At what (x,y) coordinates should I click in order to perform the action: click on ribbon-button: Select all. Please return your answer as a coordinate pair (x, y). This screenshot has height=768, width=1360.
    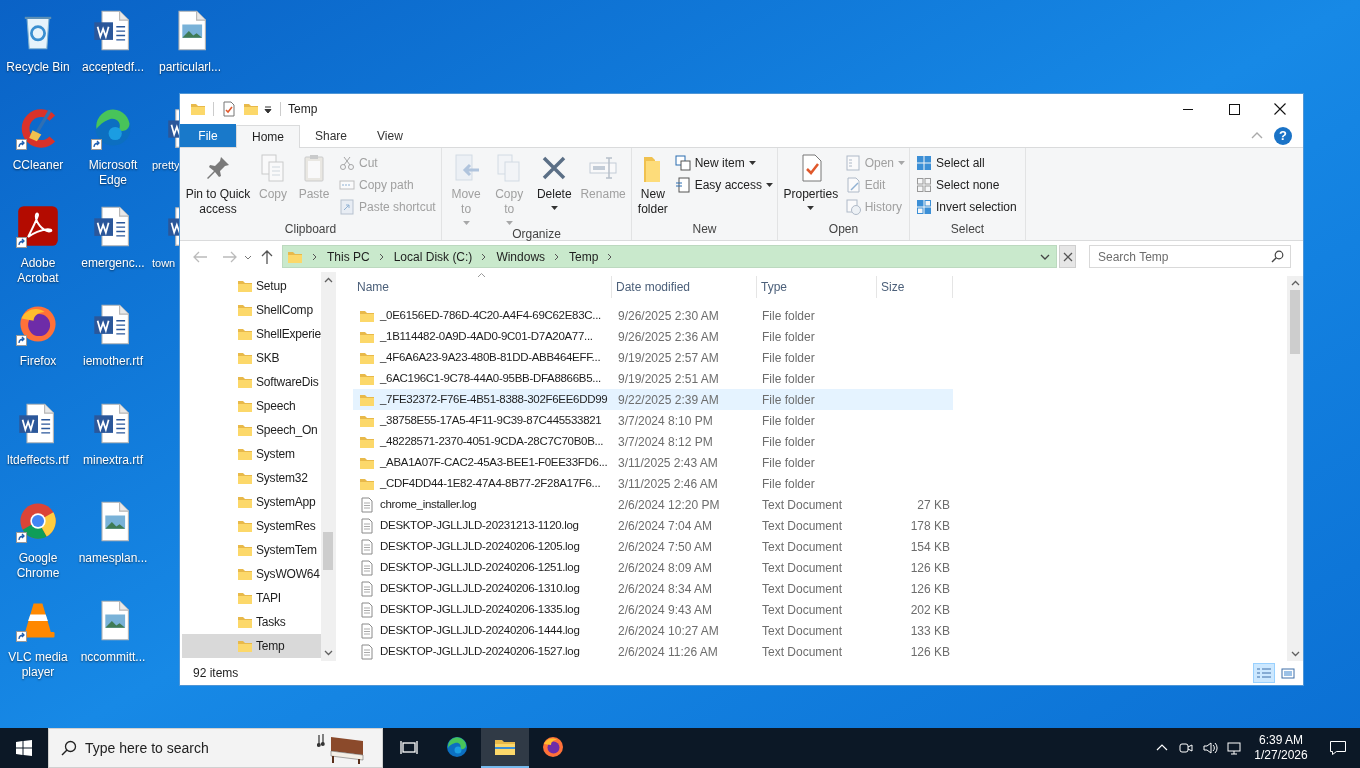
    Looking at the image, I should click on (966, 162).